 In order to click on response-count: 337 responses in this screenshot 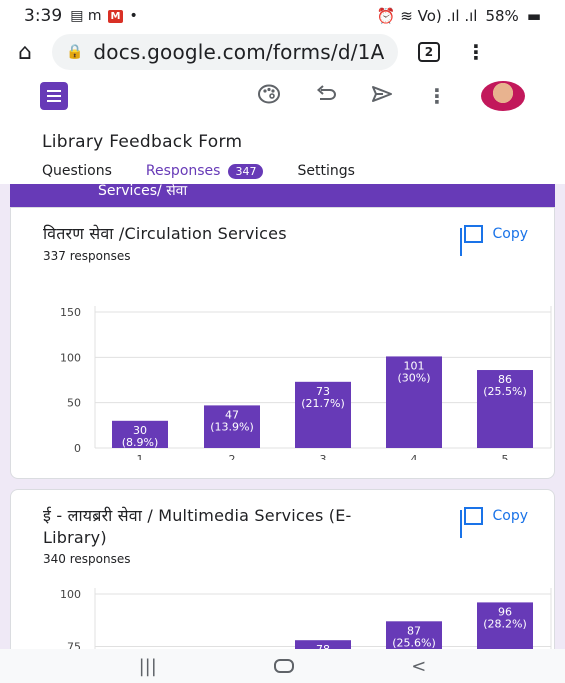, I will do `click(87, 256)`.